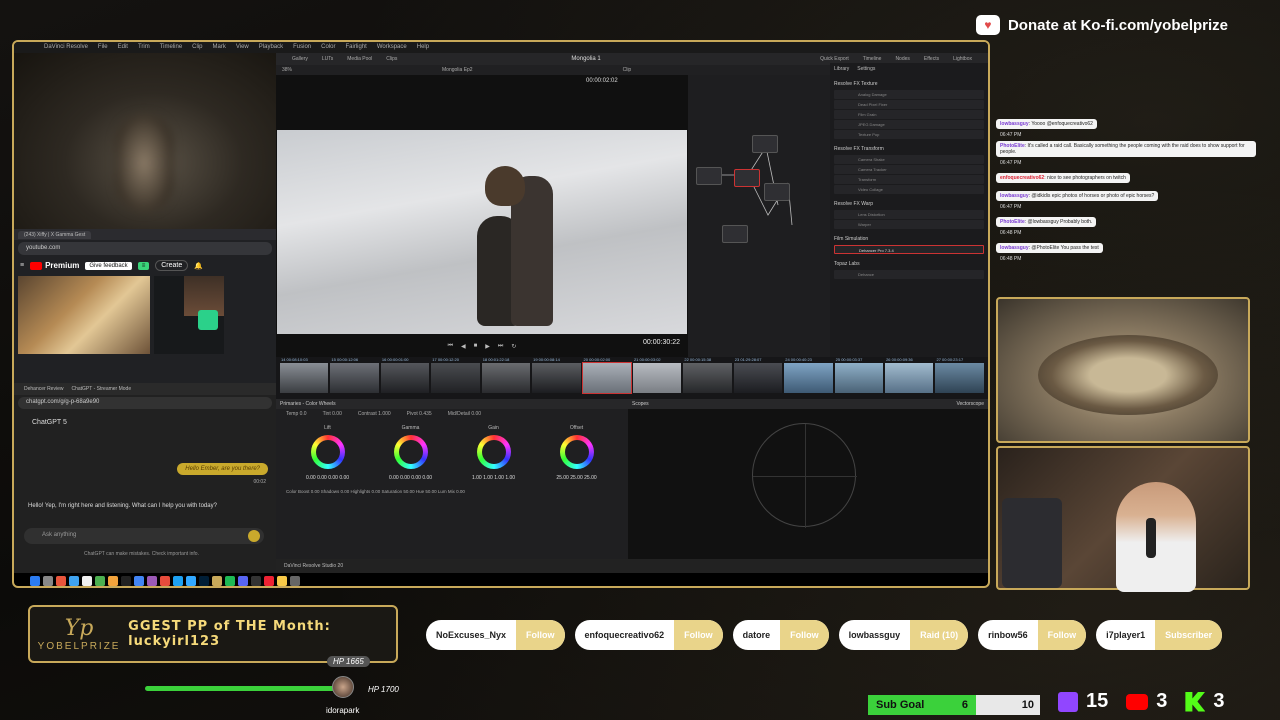 The height and width of the screenshot is (720, 1280). Describe the element at coordinates (145, 248) in the screenshot. I see `address-bar: youtube.com` at that location.